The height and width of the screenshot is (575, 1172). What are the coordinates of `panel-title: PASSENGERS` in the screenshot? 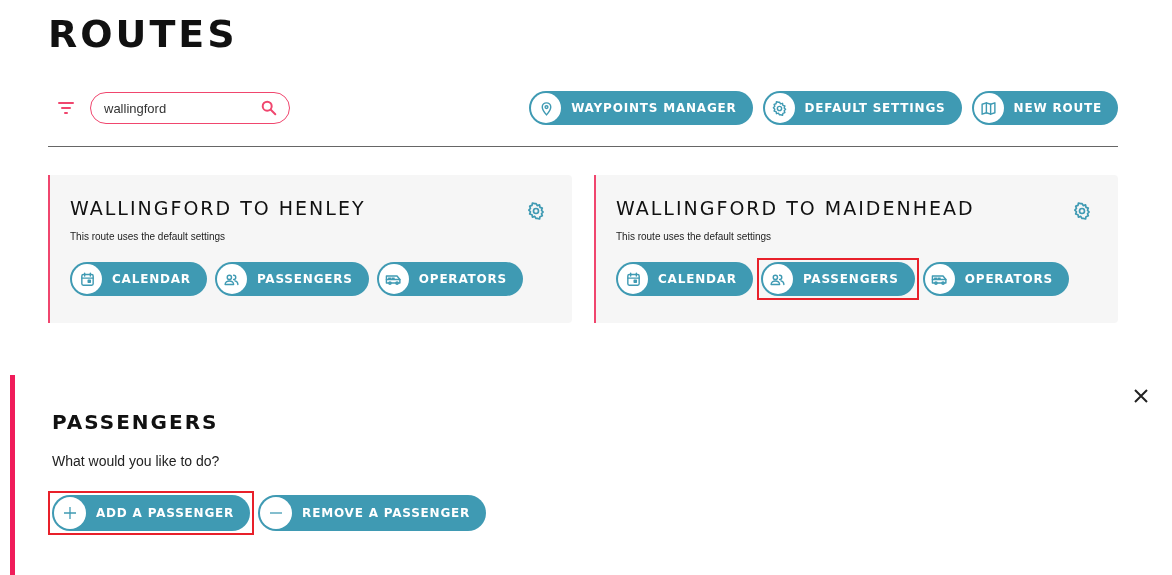 It's located at (135, 422).